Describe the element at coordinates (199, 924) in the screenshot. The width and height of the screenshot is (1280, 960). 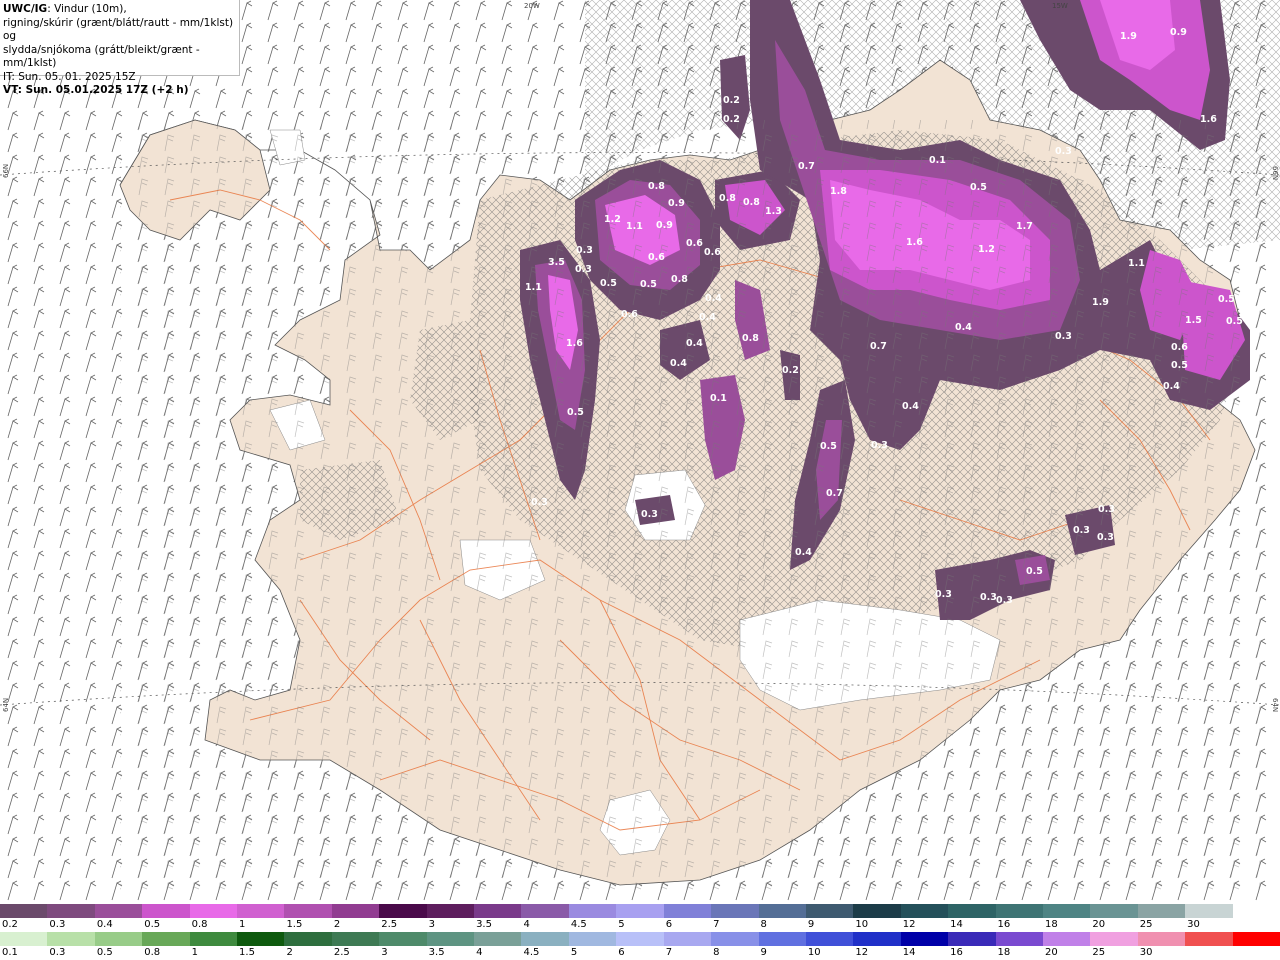
I see `snow-scale-tick: 0.8` at that location.